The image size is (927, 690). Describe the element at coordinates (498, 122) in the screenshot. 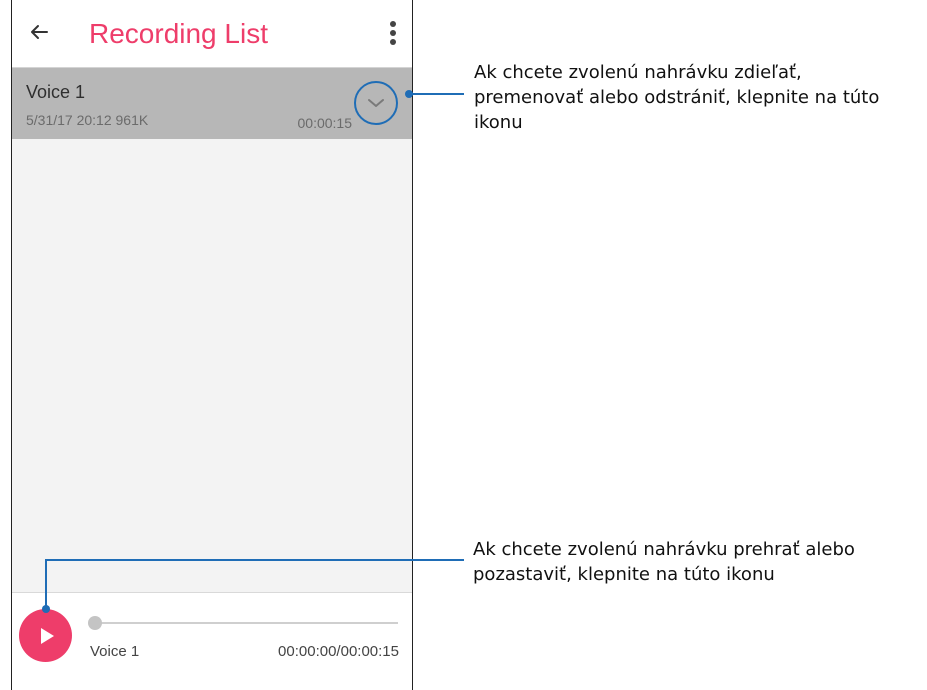

I see `callout-options-line: ikonu` at that location.